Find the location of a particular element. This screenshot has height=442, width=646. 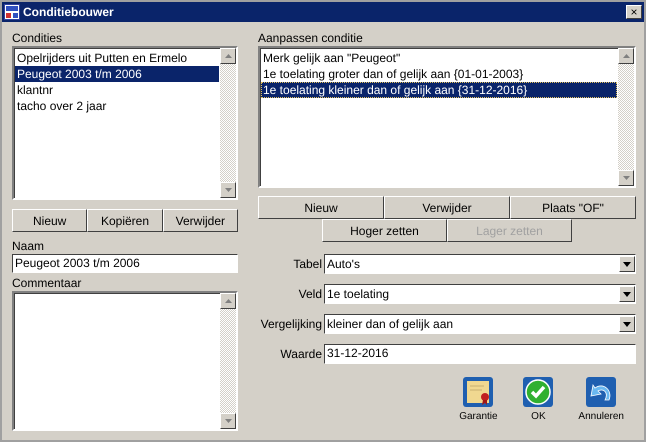

list-item: klantnr is located at coordinates (117, 90).